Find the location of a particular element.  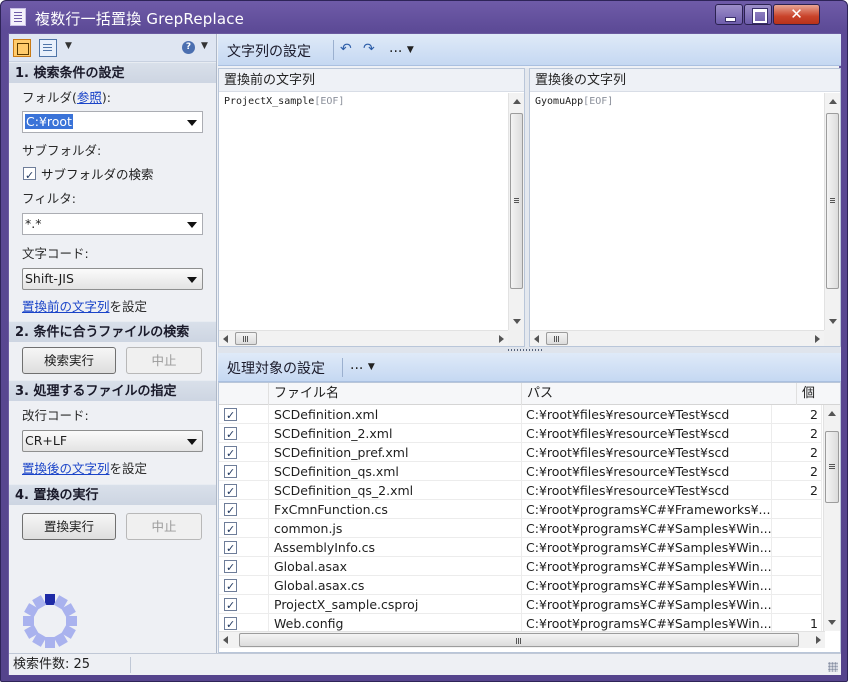

resize-grip-icon is located at coordinates (833, 667).